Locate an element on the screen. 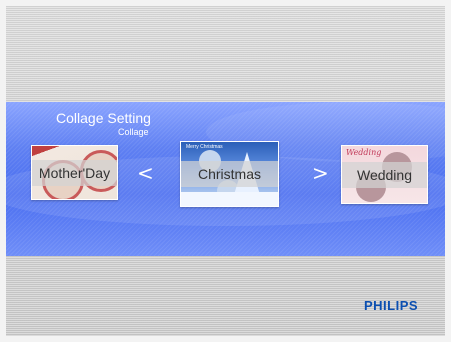 This screenshot has width=451, height=342. label-overlay: Wedding is located at coordinates (384, 174).